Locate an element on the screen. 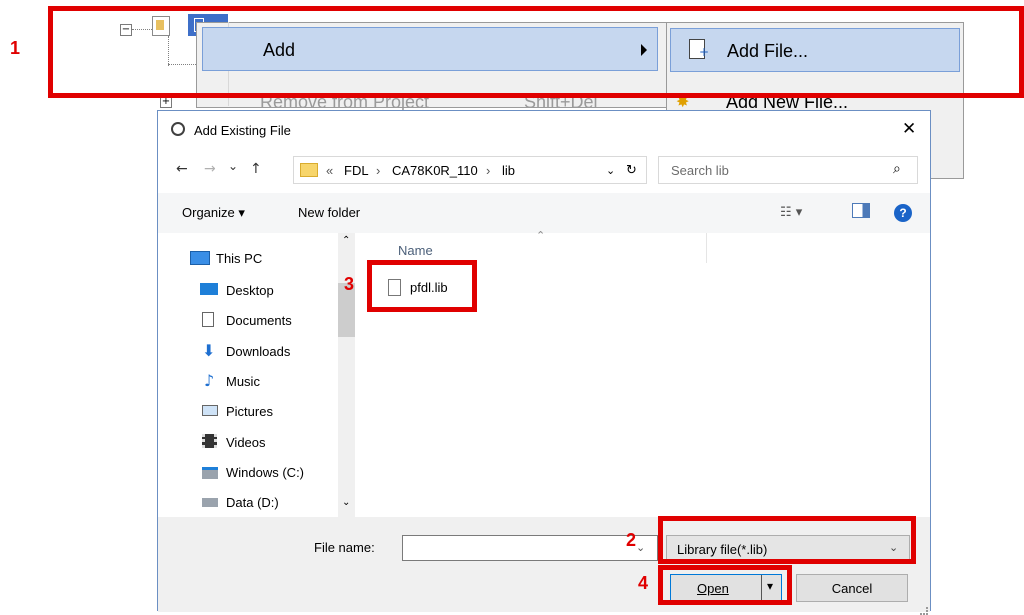 The image size is (1024, 615). desktop-icon is located at coordinates (209, 289).